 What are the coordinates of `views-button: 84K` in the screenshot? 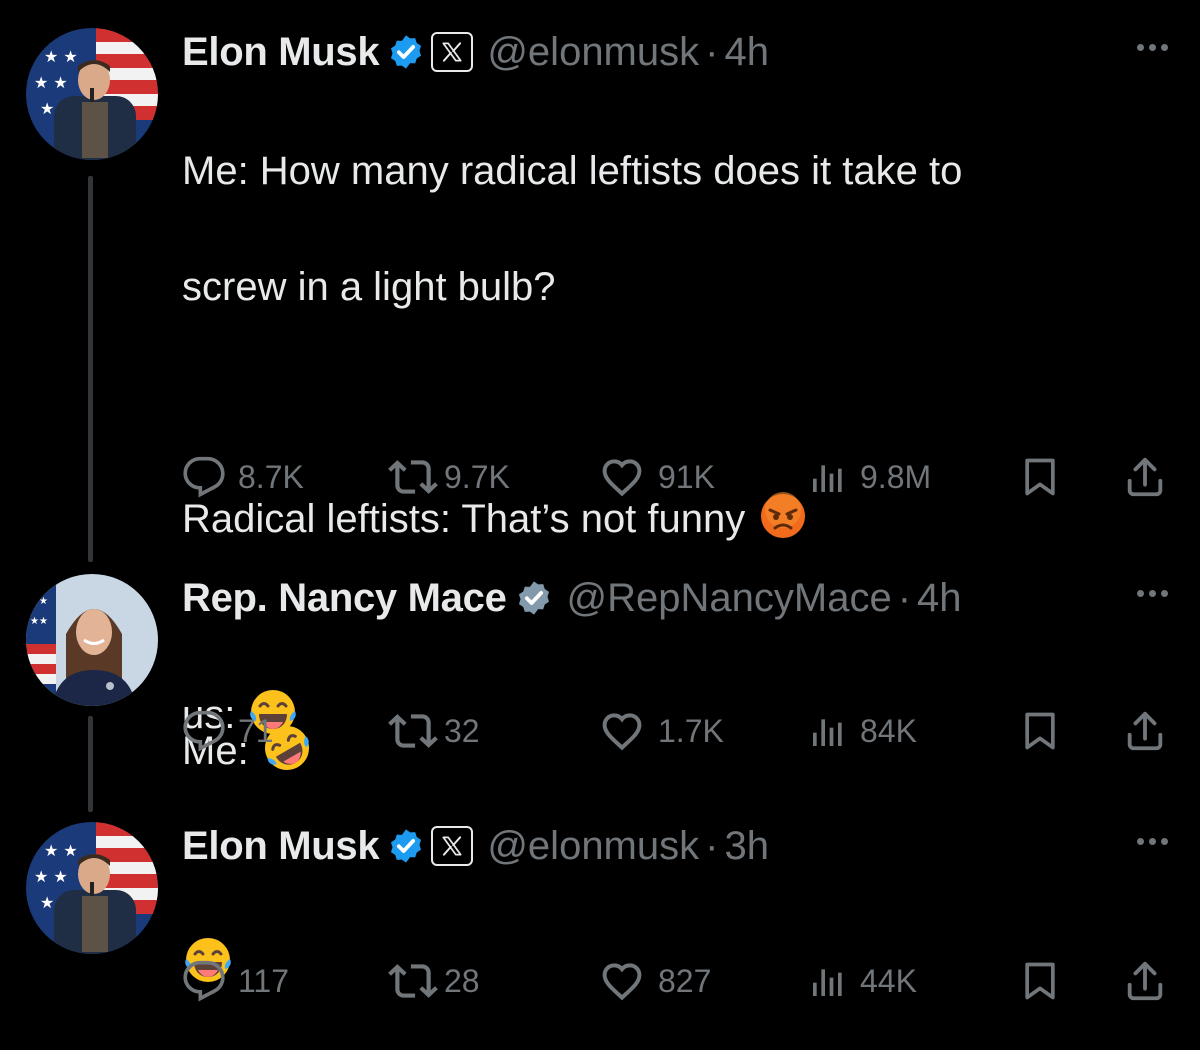 It's located at (862, 731).